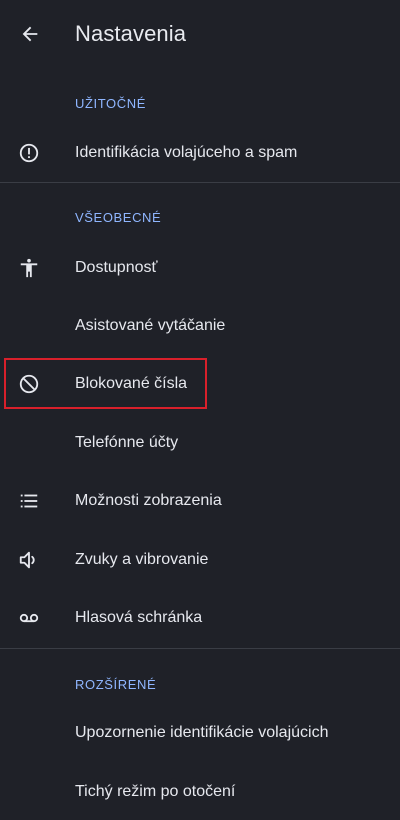 This screenshot has width=400, height=820. I want to click on settings-item-phone-accounts: Telefónne účty, so click(200, 443).